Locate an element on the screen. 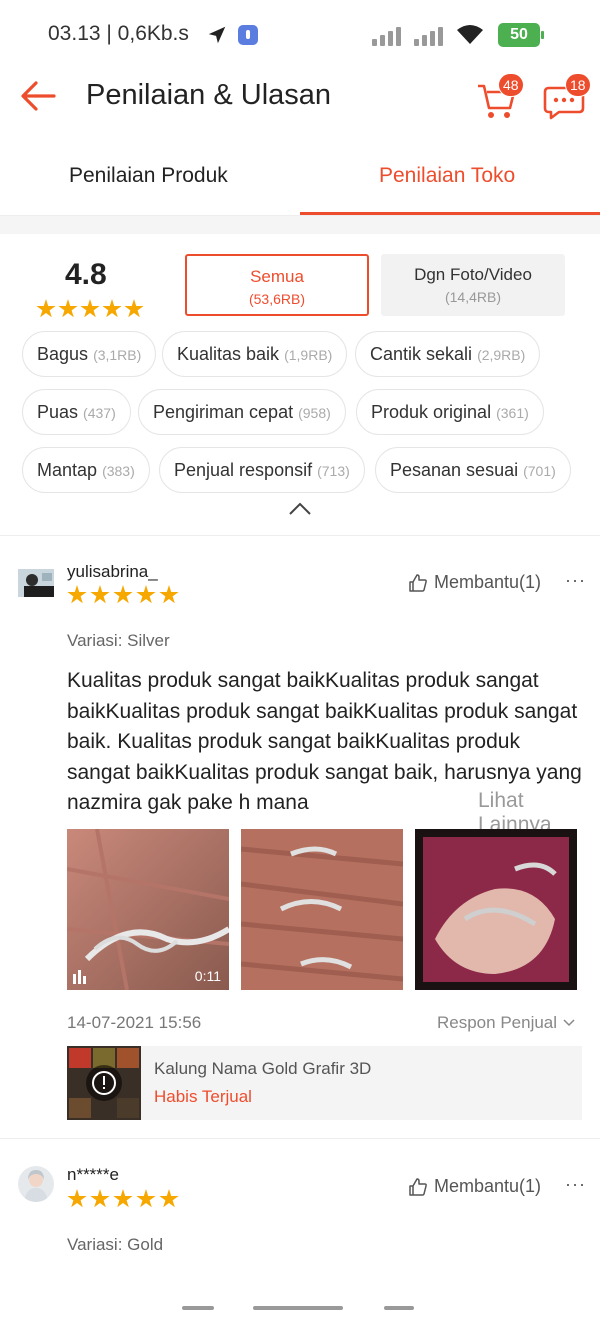 The height and width of the screenshot is (1334, 600). video-duration: 0:11 is located at coordinates (207, 976).